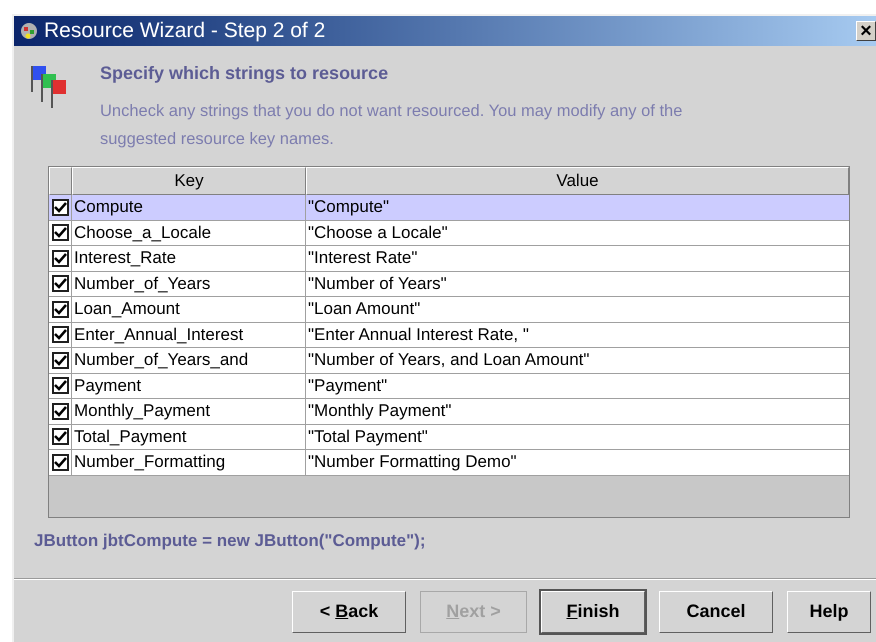 This screenshot has width=876, height=642. What do you see at coordinates (449, 309) in the screenshot?
I see `table-row: Loan_Amount "Loan Amount"` at bounding box center [449, 309].